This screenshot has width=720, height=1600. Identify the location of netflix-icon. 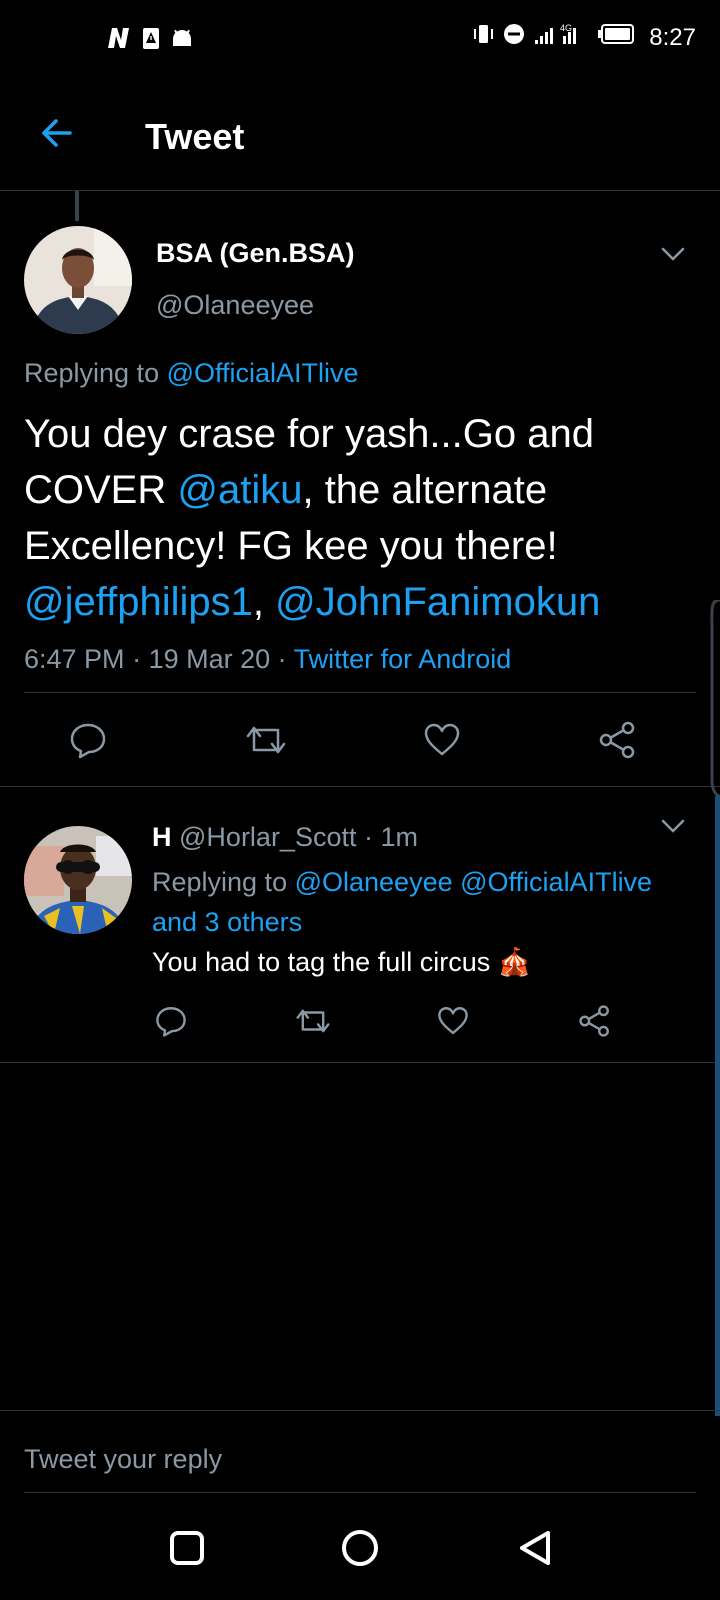
(119, 40).